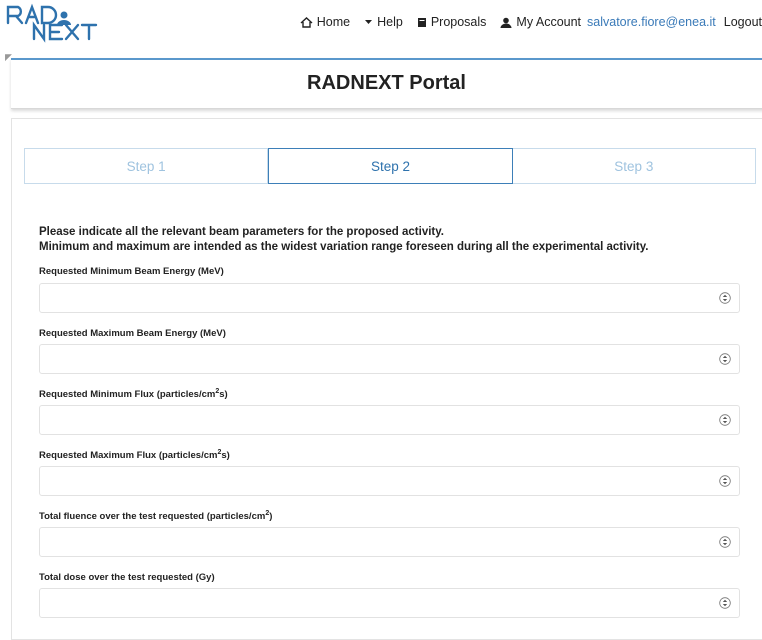 This screenshot has width=762, height=640. Describe the element at coordinates (132, 333) in the screenshot. I see `max-energy-label: Requested Maximum Beam Energy (MeV)` at that location.